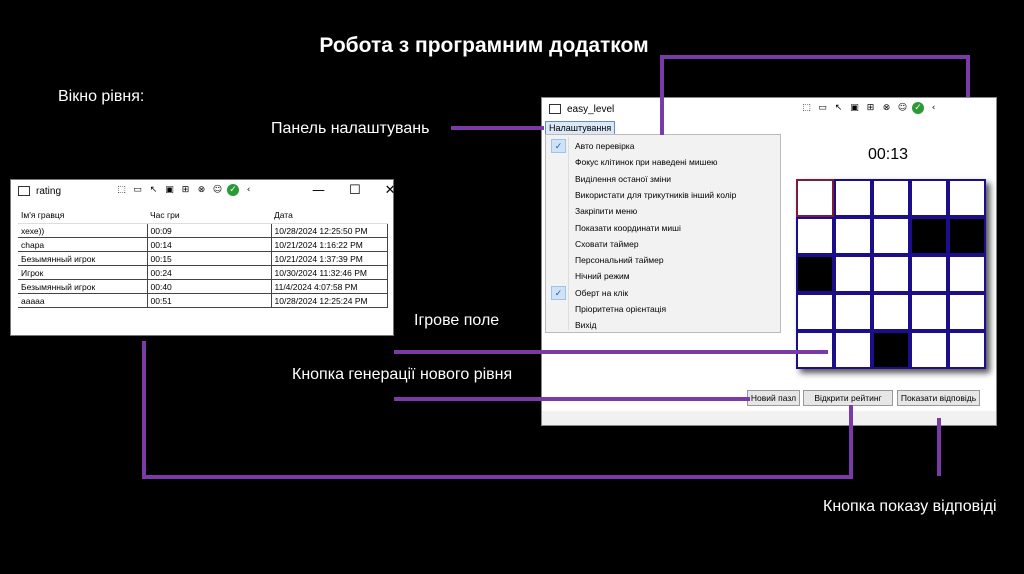  I want to click on cell-date: 10/21/2024 1:16:22 PM, so click(329, 244).